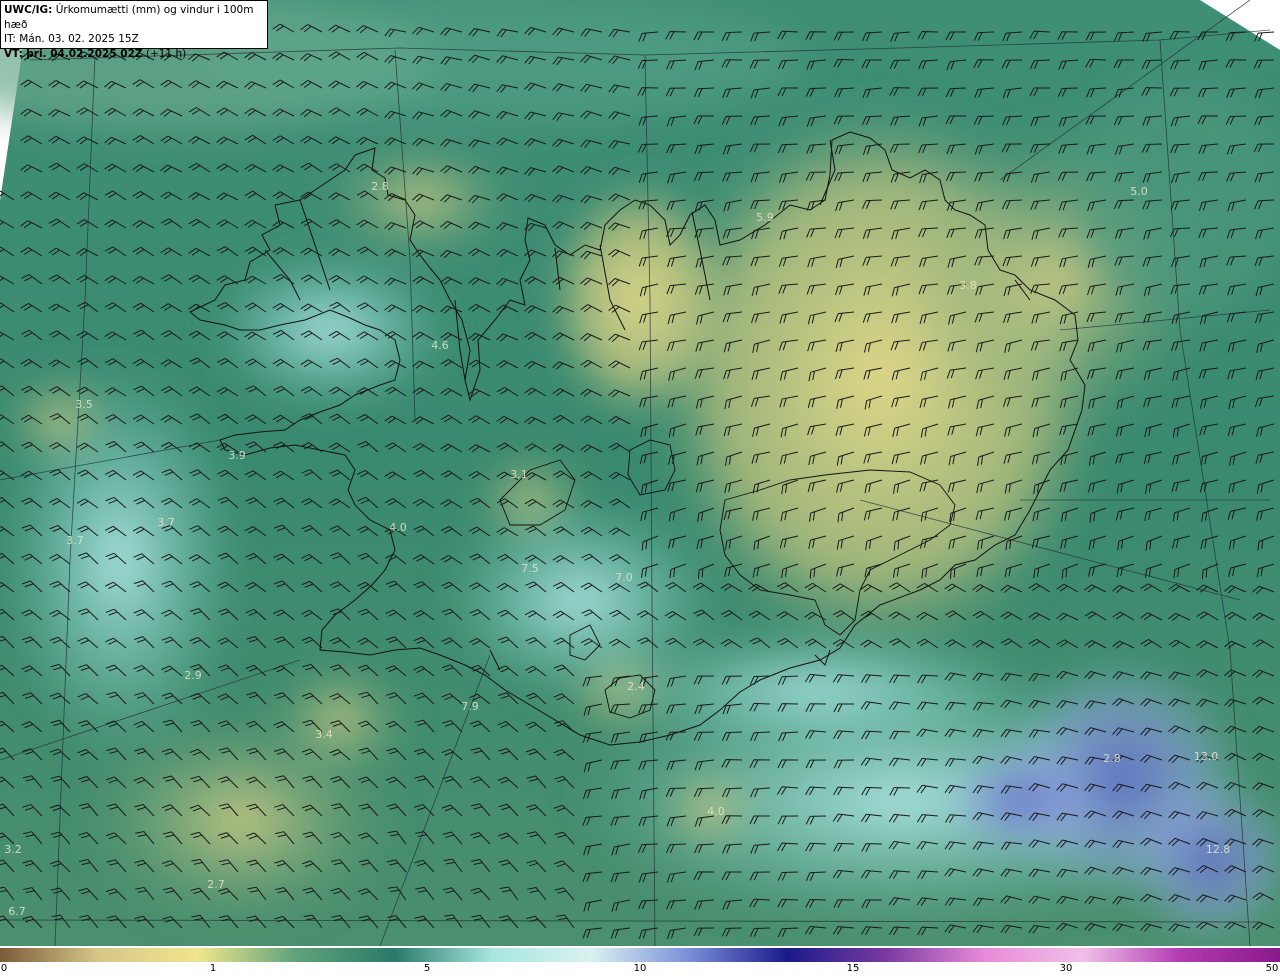 This screenshot has height=978, width=1280. Describe the element at coordinates (1218, 849) in the screenshot. I see `map-value-label: 12.8` at that location.